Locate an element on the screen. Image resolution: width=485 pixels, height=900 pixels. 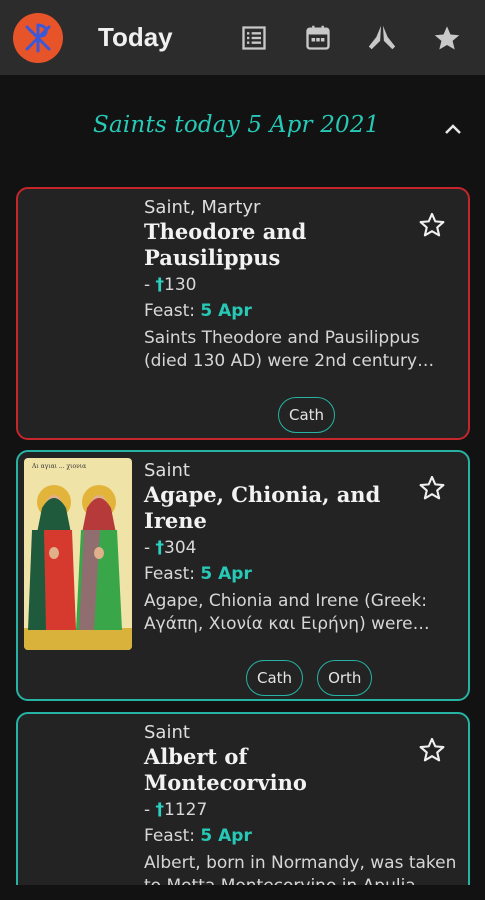
collapse-chevron-icon is located at coordinates (453, 129).